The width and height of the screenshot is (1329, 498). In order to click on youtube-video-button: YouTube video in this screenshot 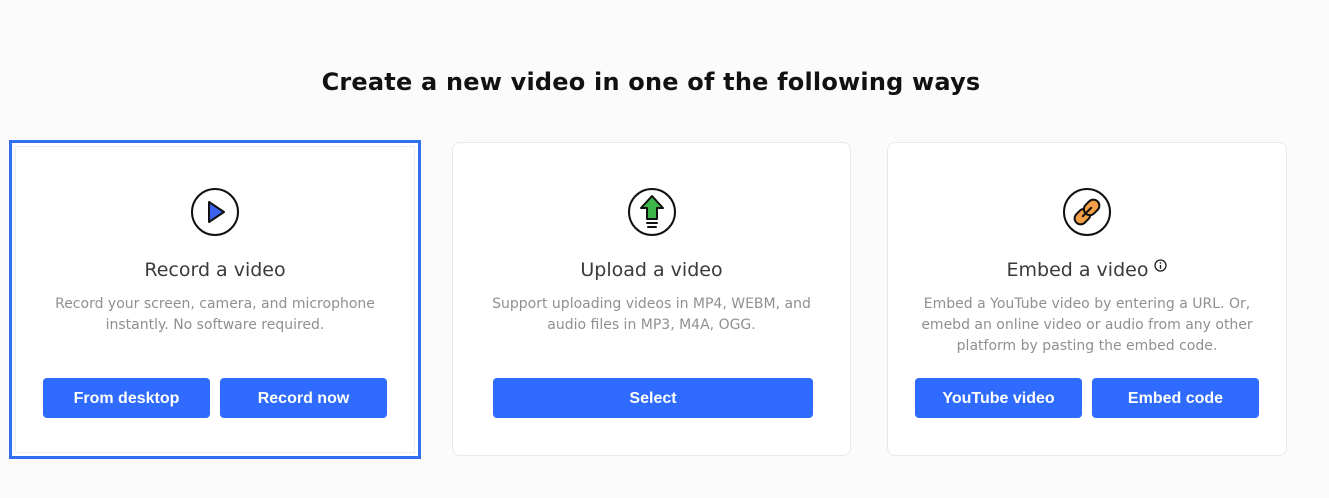, I will do `click(998, 398)`.